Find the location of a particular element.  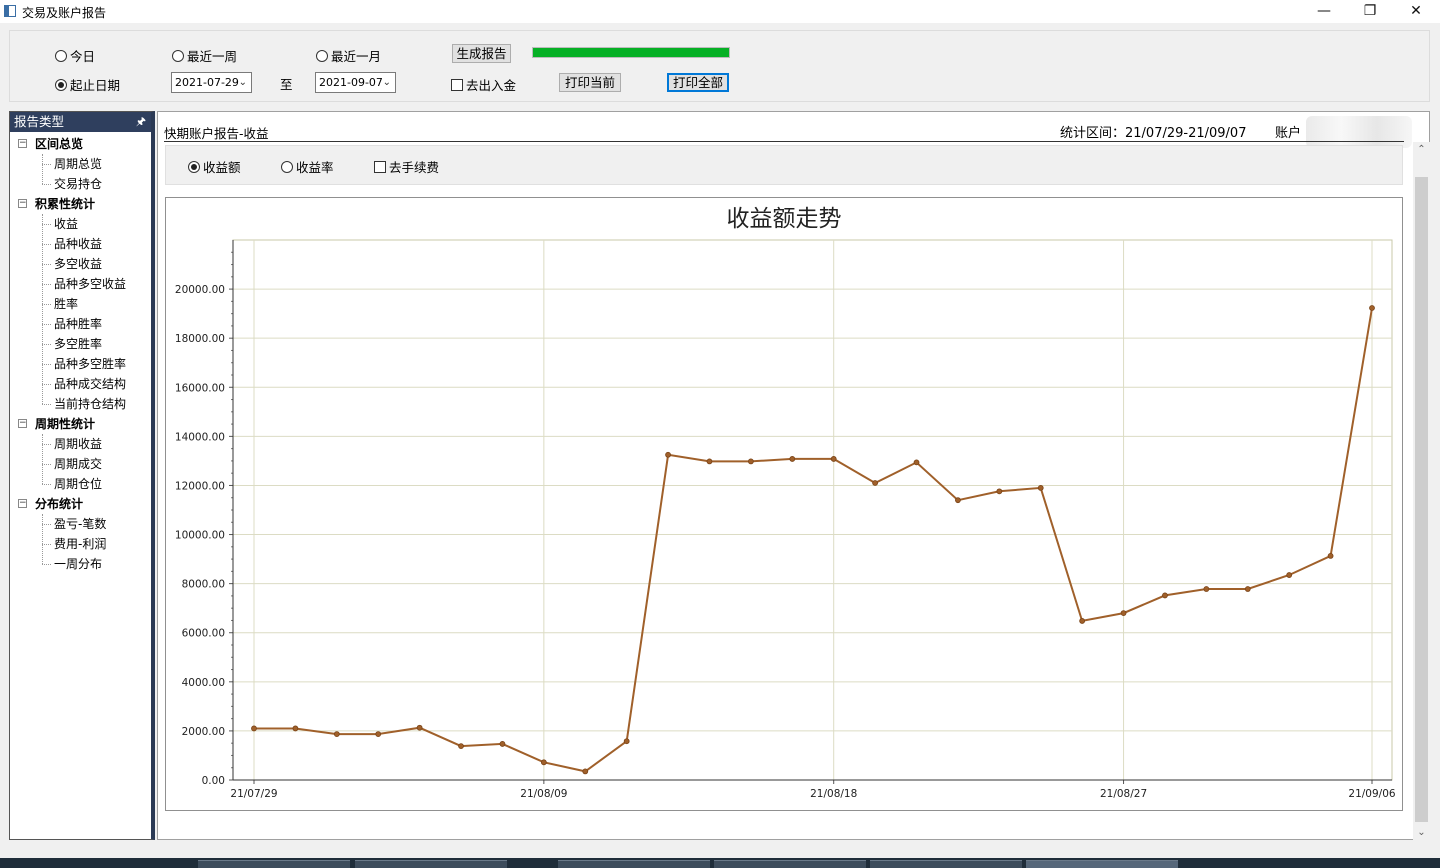

start-date-picker: 2021-07-29 ⌄ is located at coordinates (211, 82).